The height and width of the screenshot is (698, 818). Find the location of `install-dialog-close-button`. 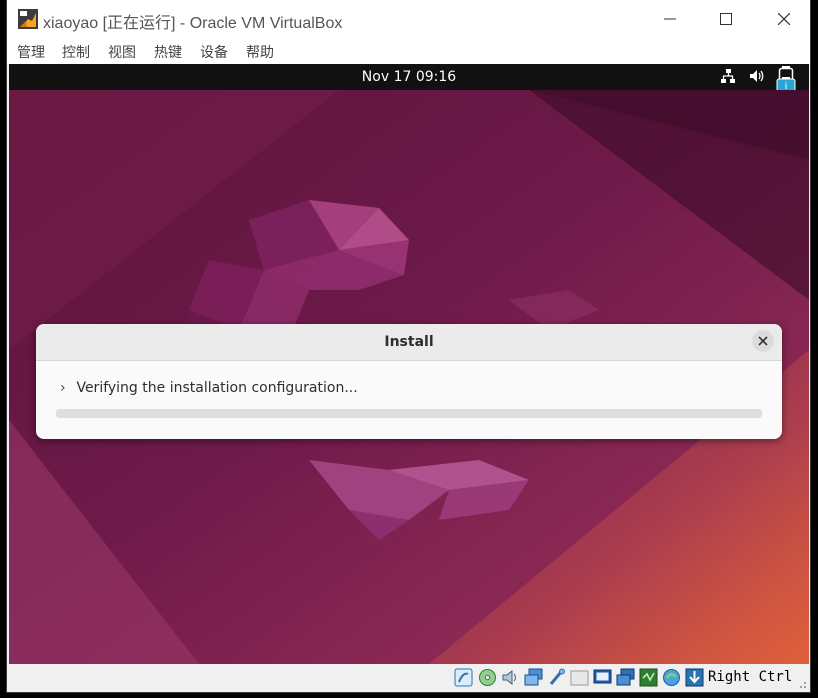

install-dialog-close-button is located at coordinates (763, 341).